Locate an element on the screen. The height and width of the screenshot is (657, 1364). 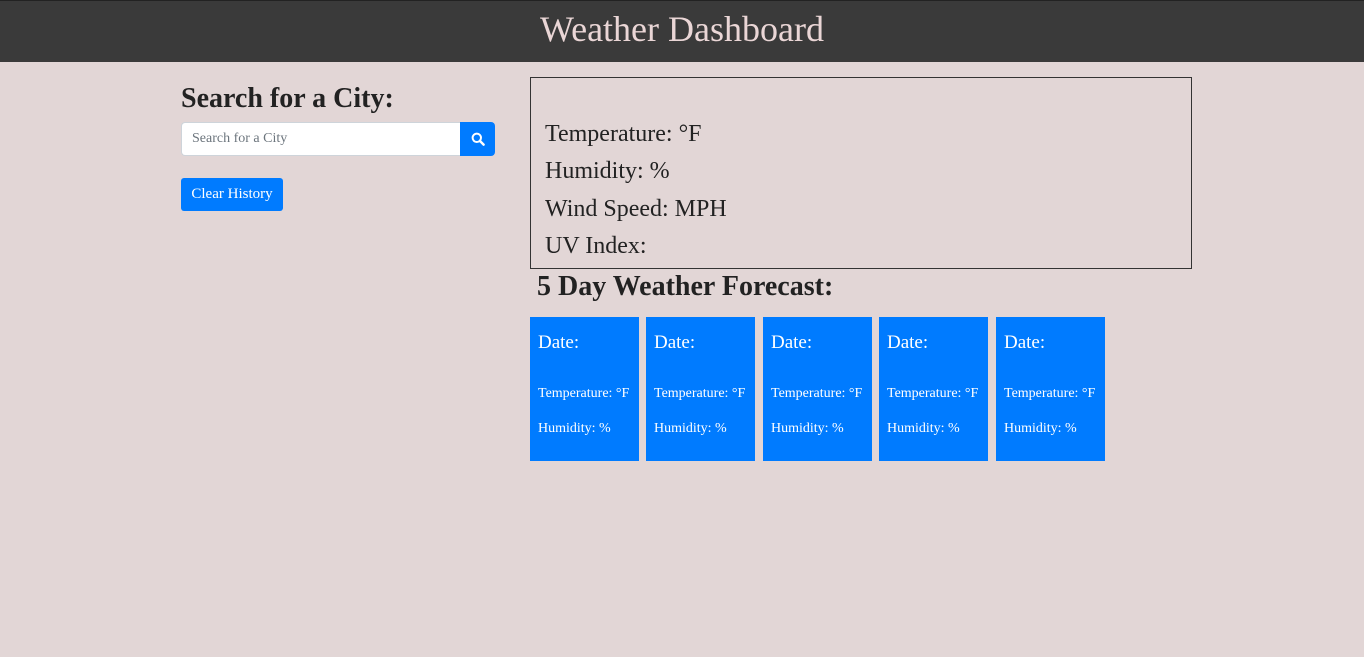
search-group is located at coordinates (338, 139).